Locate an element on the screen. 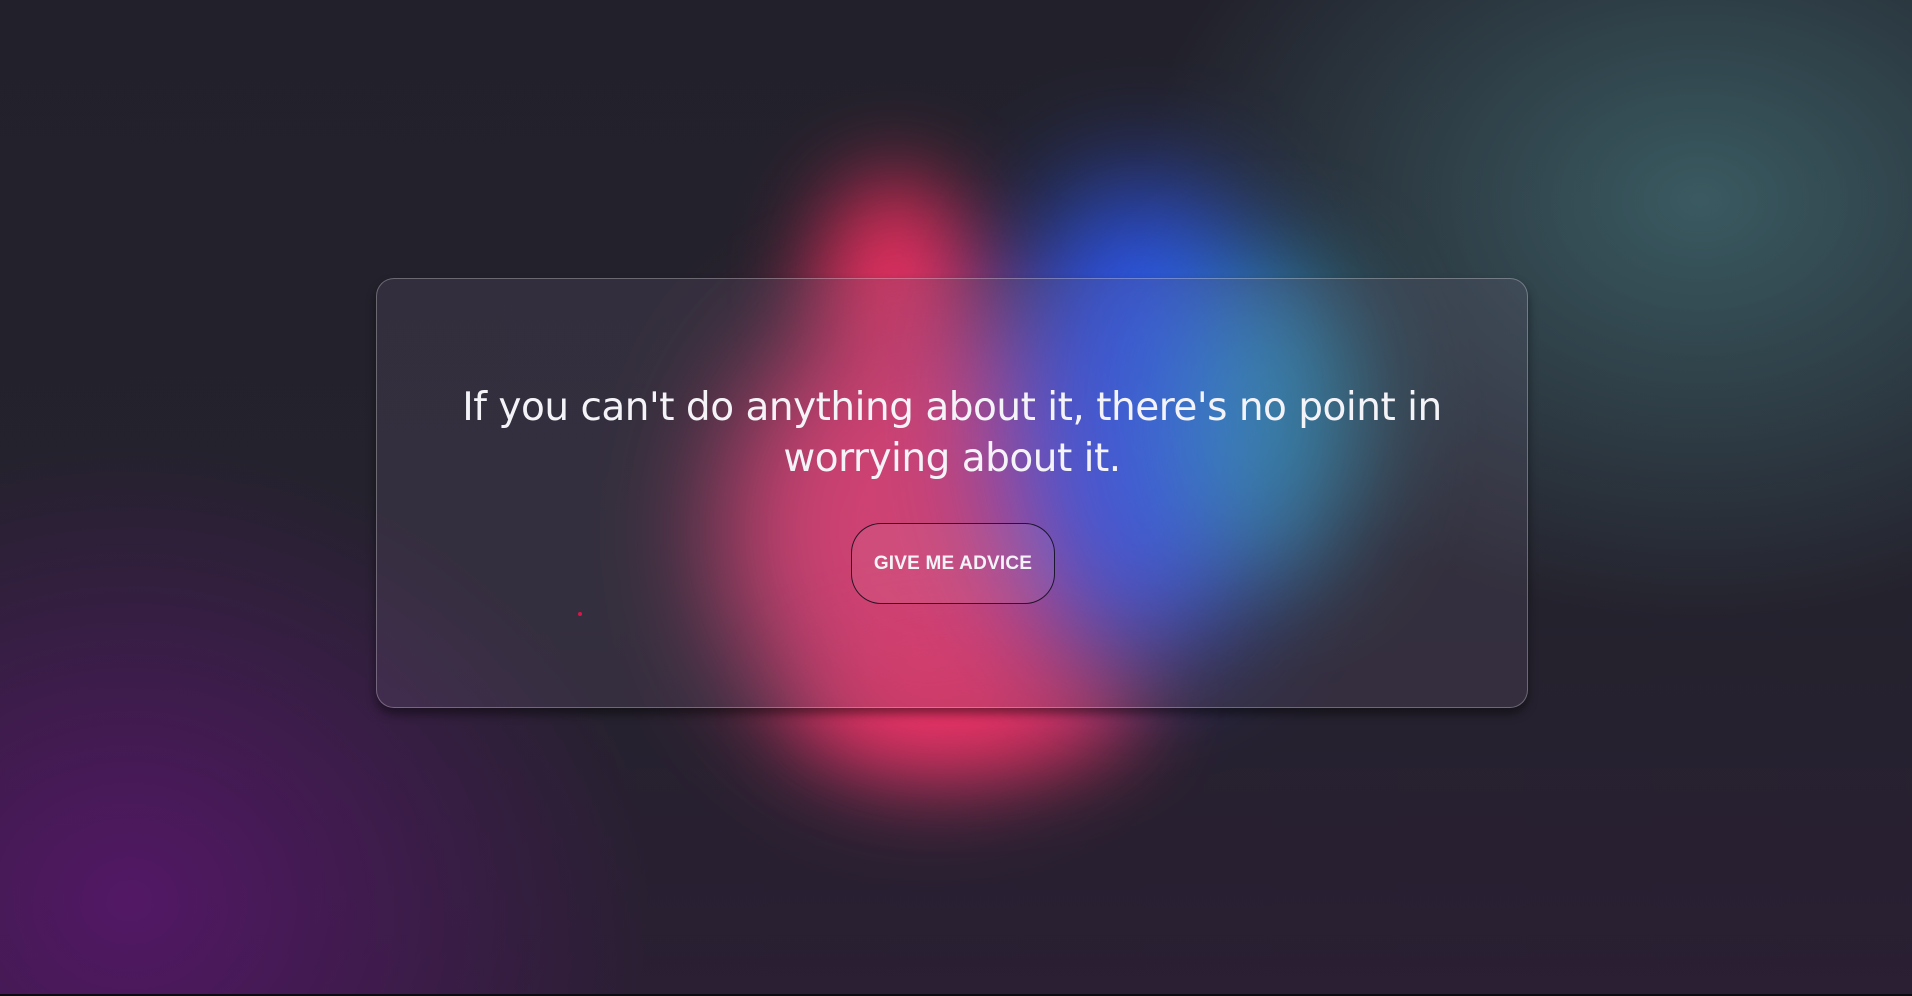  cursor-dot is located at coordinates (580, 614).